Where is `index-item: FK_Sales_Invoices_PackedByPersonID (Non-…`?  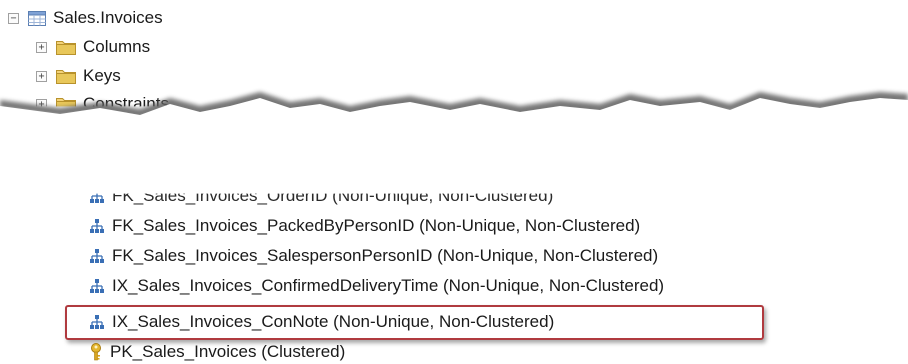 index-item: FK_Sales_Invoices_PackedByPersonID (Non-… is located at coordinates (364, 226).